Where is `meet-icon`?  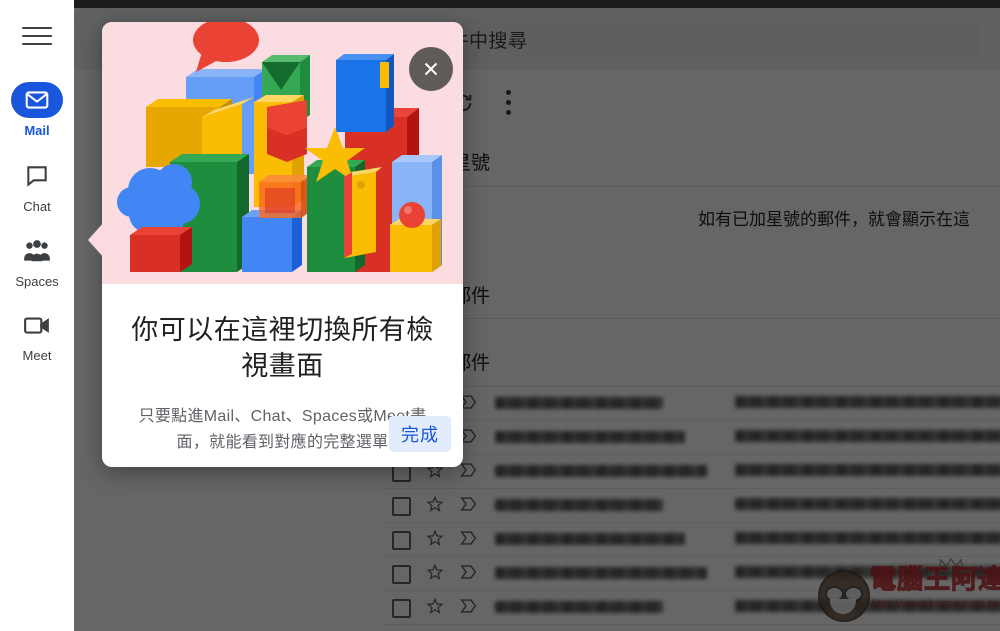 meet-icon is located at coordinates (37, 325).